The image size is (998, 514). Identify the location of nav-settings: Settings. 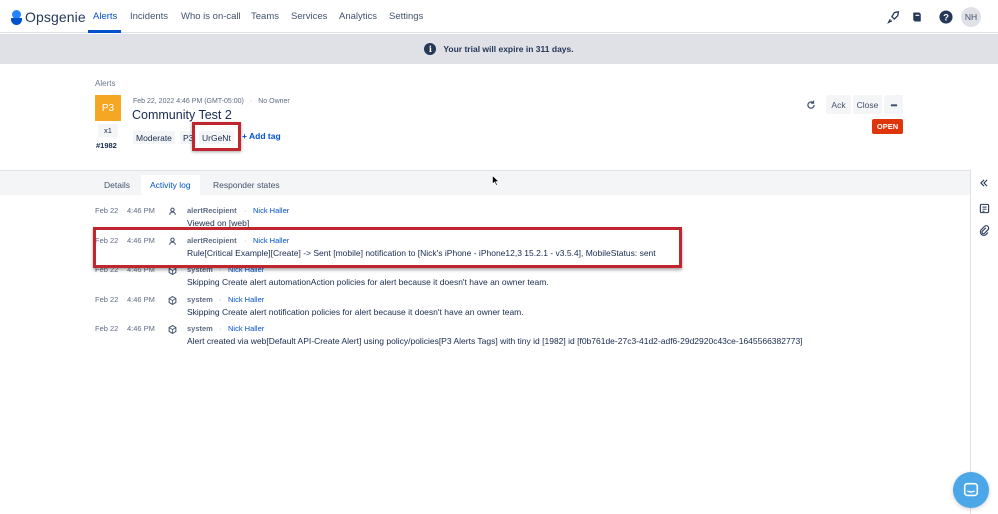
(406, 16).